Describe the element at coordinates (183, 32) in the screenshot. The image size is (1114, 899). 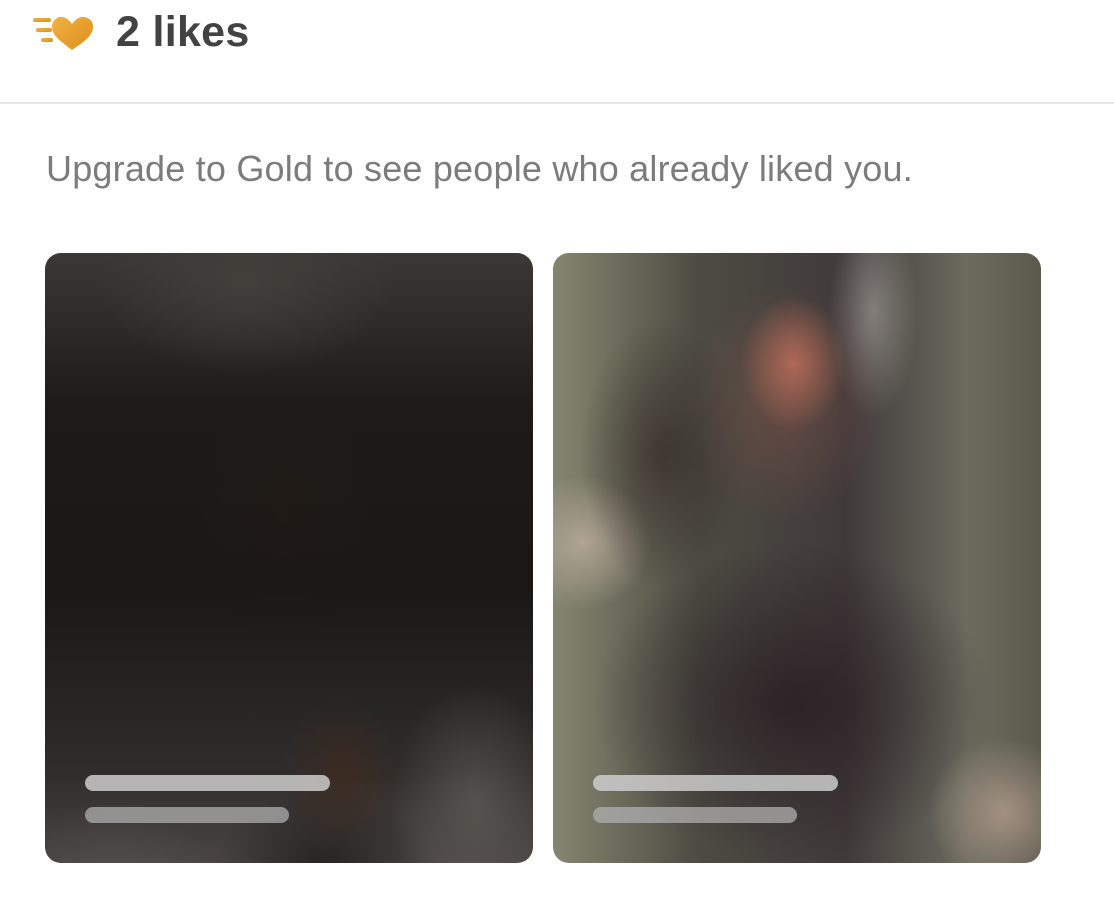
I see `likes-count-title: 2 likes` at that location.